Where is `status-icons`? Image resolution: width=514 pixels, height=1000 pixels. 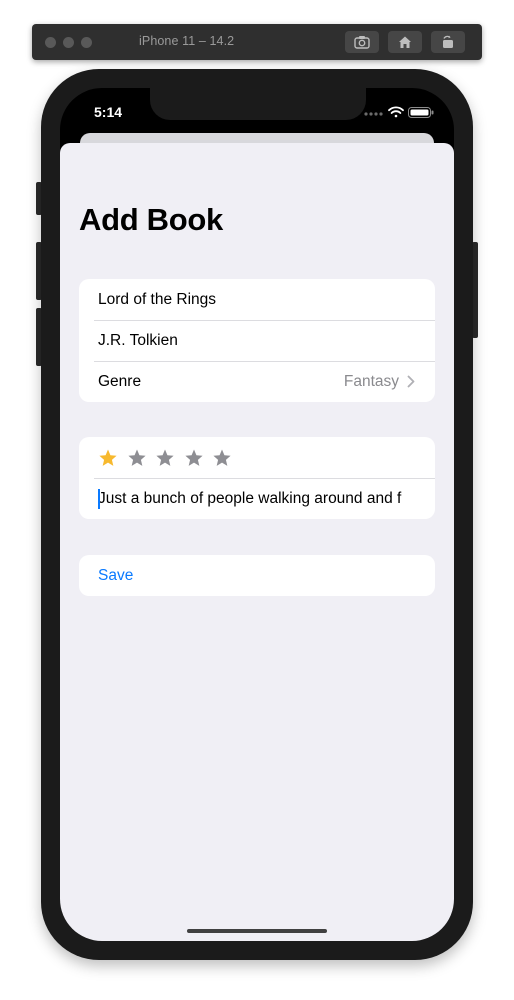 status-icons is located at coordinates (400, 112).